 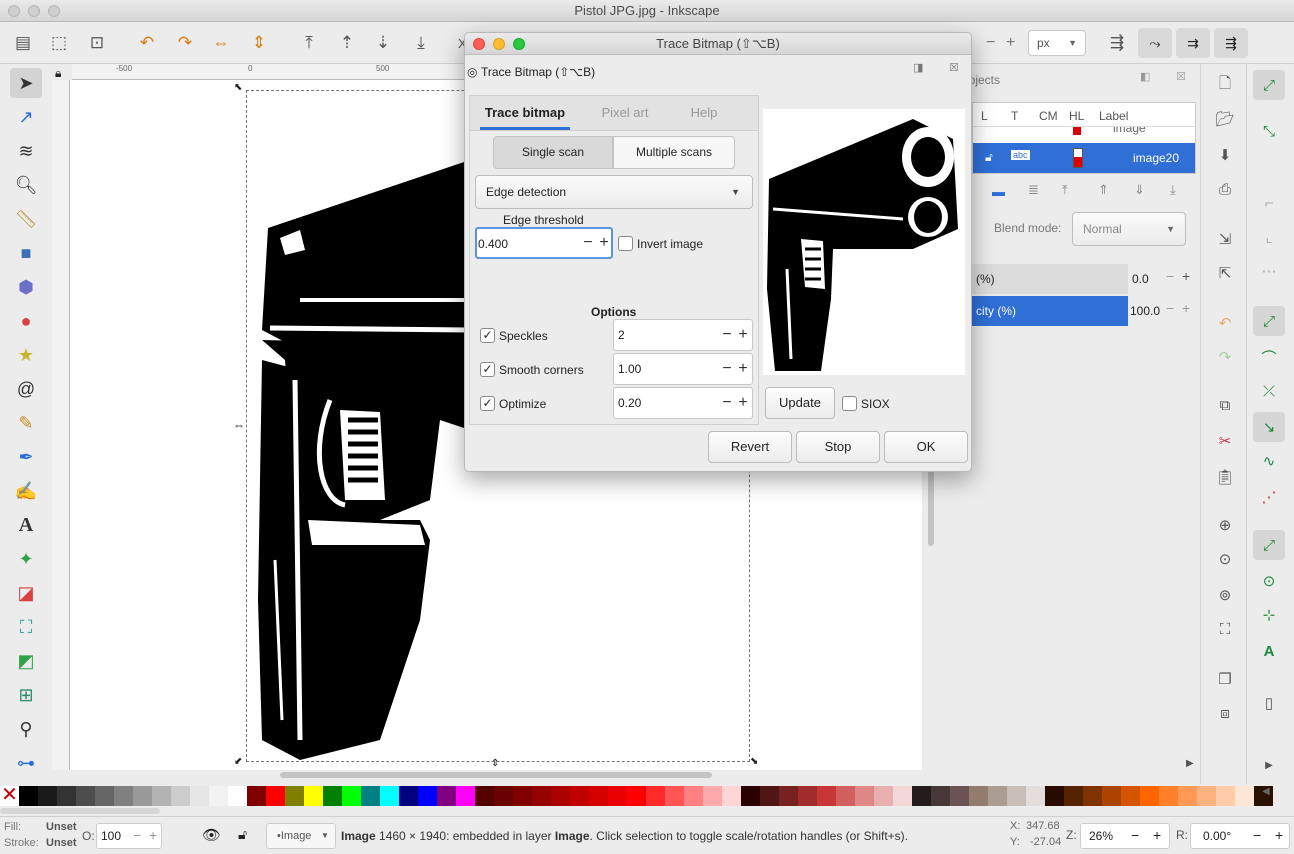 I want to click on deselect-icon: ⊡, so click(x=97, y=43).